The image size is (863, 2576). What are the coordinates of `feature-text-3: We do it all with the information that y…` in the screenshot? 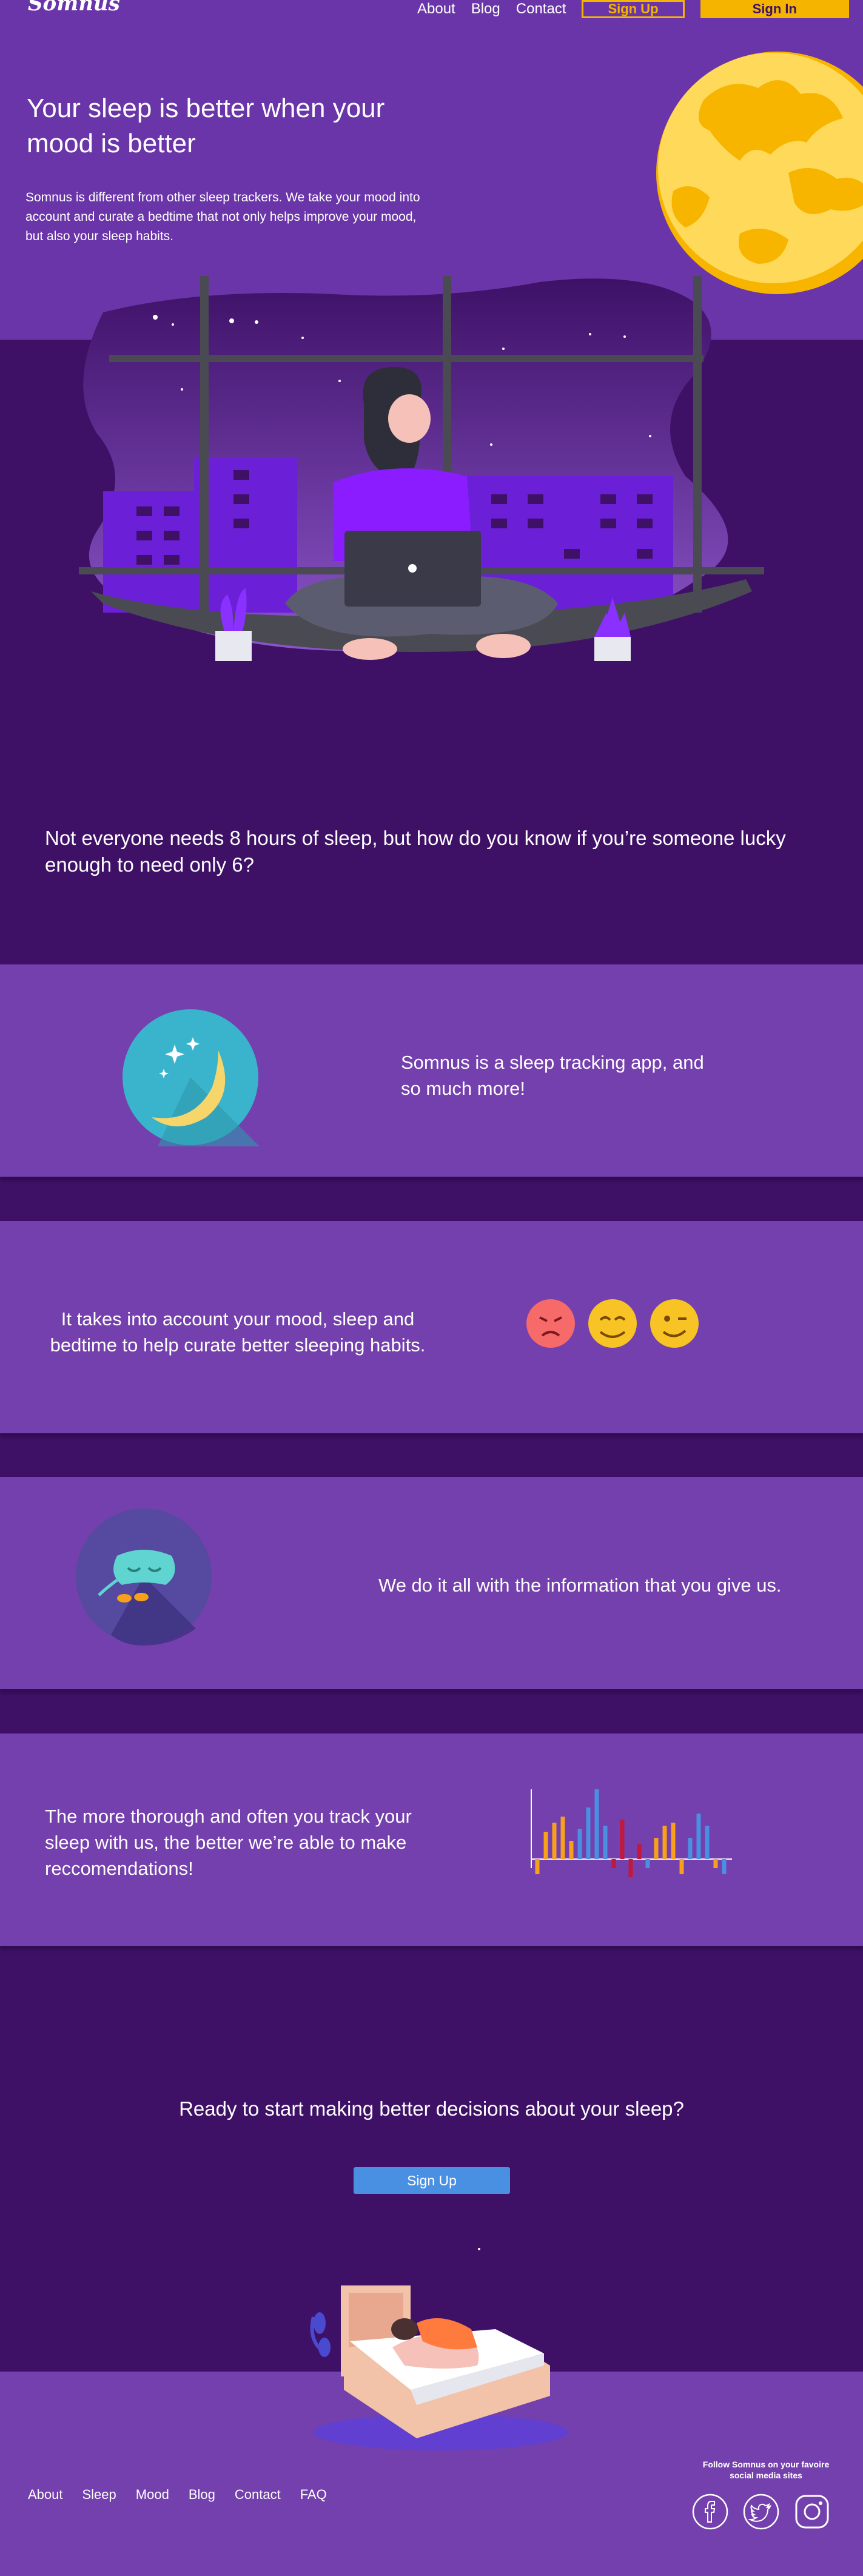 It's located at (580, 1585).